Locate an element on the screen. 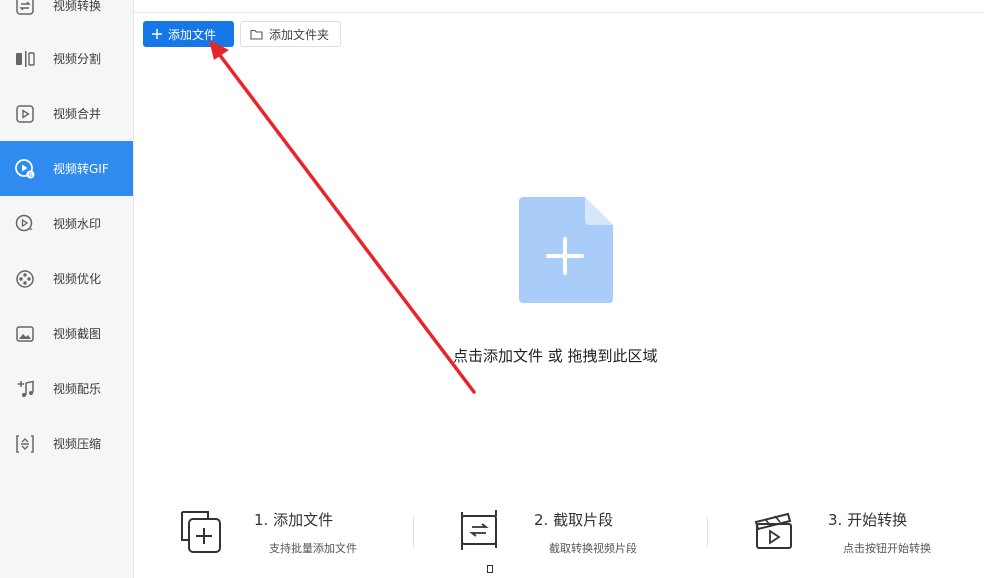  screenshot-icon is located at coordinates (25, 334).